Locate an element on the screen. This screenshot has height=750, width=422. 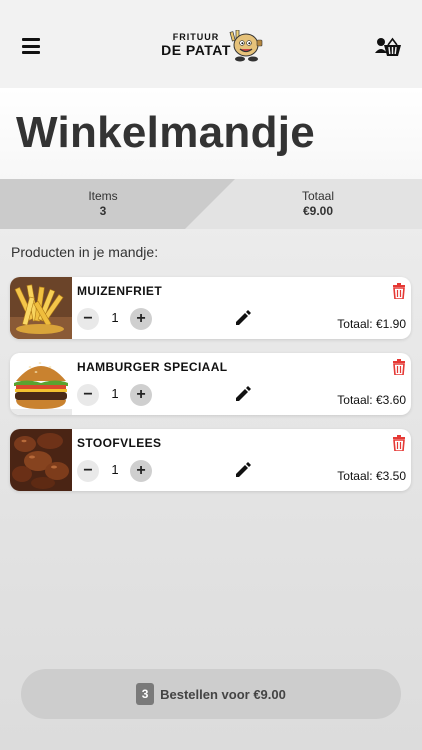
logo: FRITUUR DE PATAT is located at coordinates (214, 46).